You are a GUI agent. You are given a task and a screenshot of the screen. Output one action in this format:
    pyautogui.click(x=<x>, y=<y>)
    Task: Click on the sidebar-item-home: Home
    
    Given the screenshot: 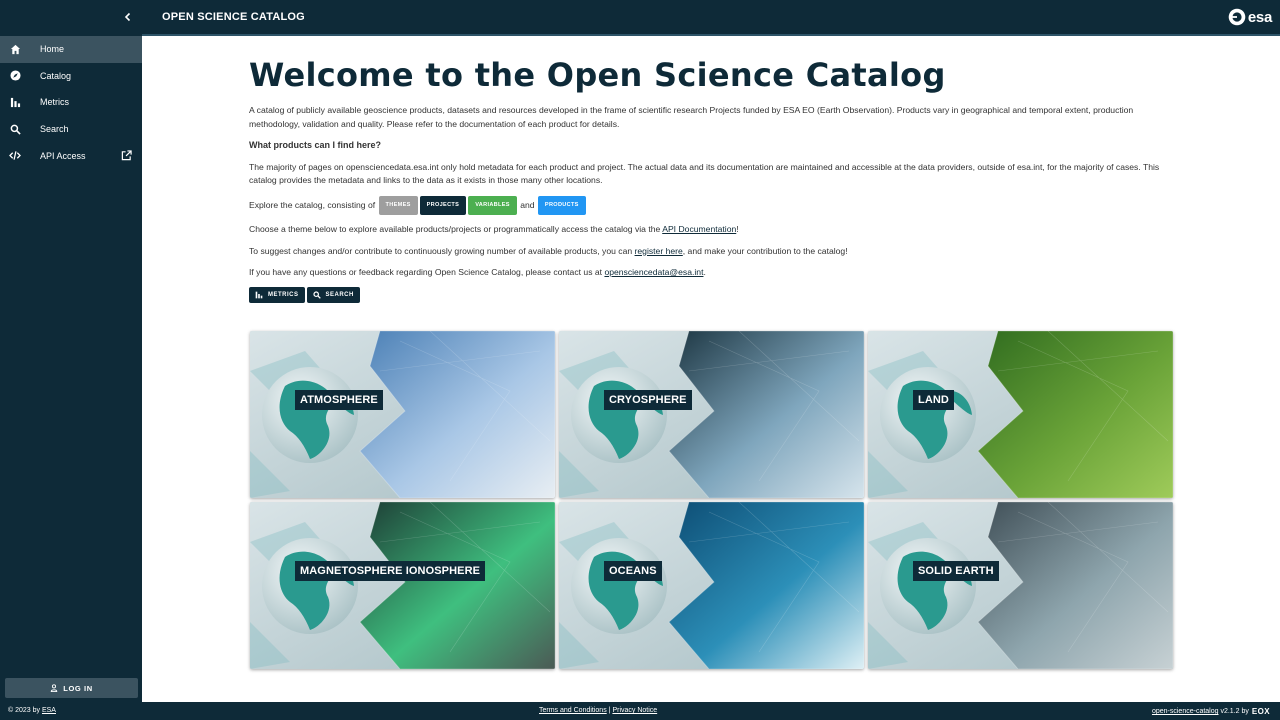 What is the action you would take?
    pyautogui.click(x=71, y=49)
    